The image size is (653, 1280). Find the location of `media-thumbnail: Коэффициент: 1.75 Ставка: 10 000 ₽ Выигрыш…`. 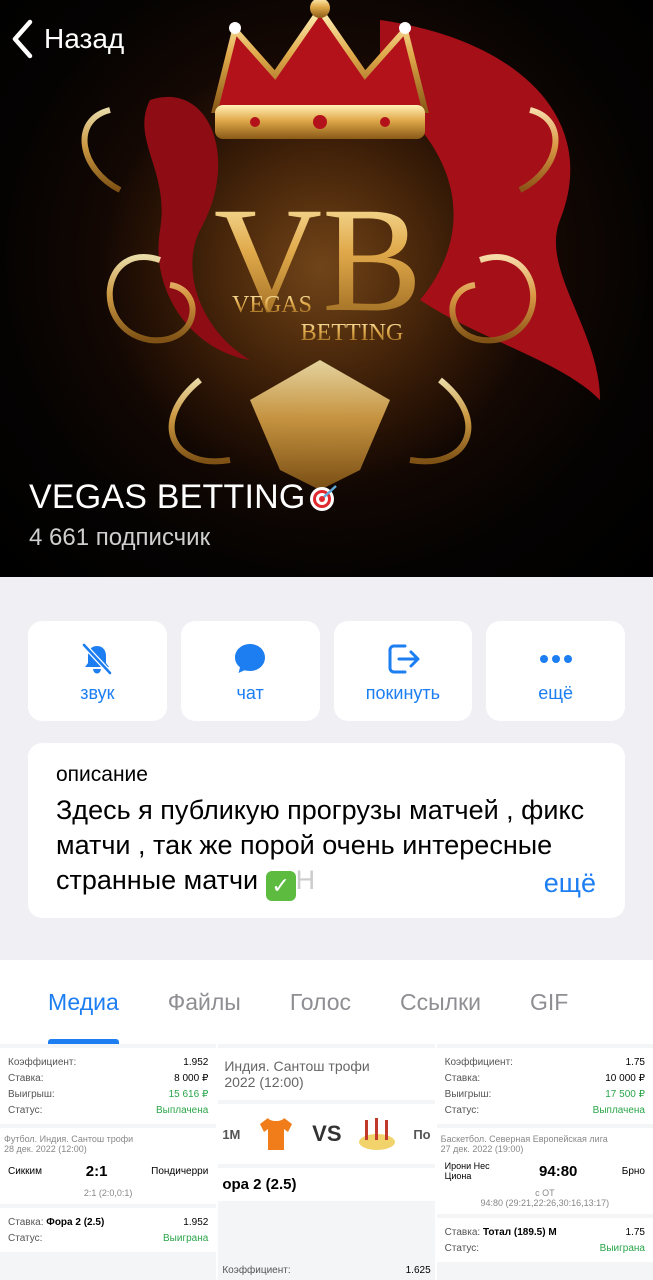

media-thumbnail: Коэффициент: 1.75 Ставка: 10 000 ₽ Выигрыш… is located at coordinates (544, 1162).